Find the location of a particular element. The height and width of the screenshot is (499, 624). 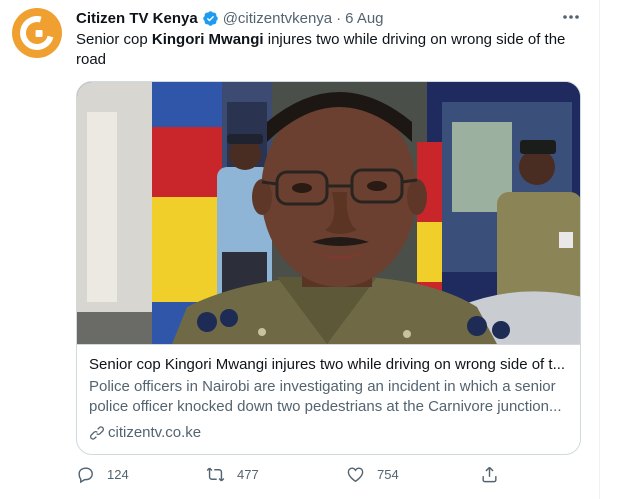

author-name: Citizen TV Kenya is located at coordinates (137, 18).